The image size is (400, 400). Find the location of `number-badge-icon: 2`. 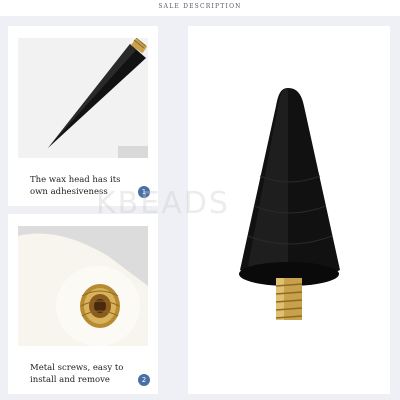

number-badge-icon: 2 is located at coordinates (144, 380).